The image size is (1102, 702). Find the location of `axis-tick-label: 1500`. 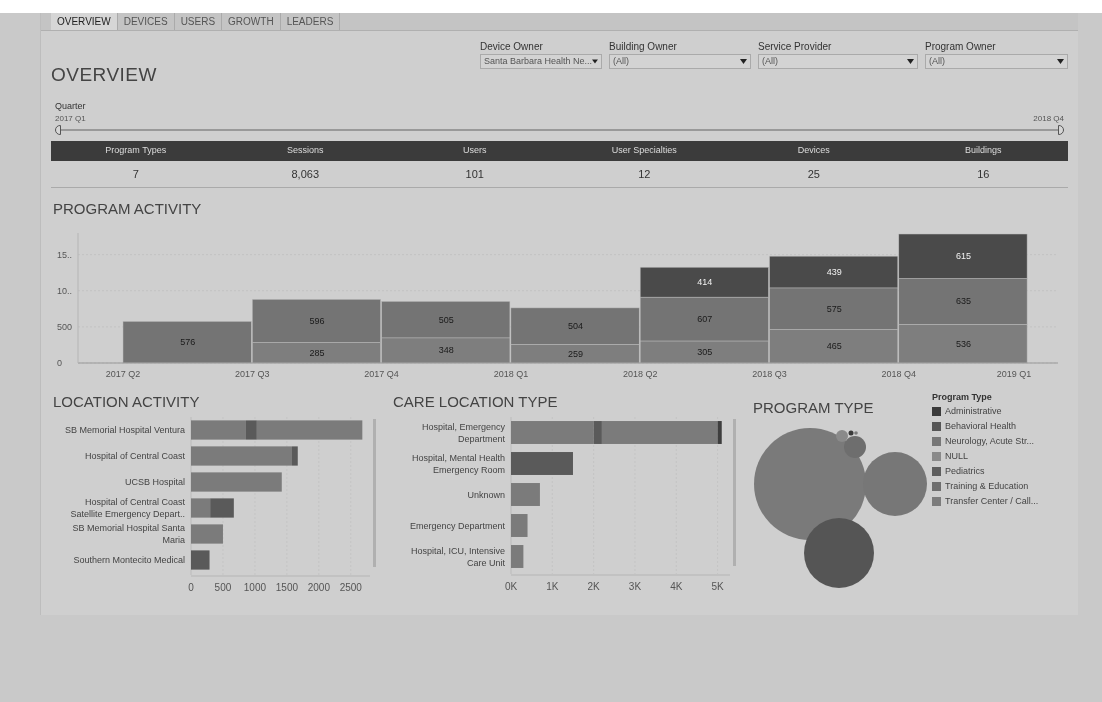

axis-tick-label: 1500 is located at coordinates (286, 587).